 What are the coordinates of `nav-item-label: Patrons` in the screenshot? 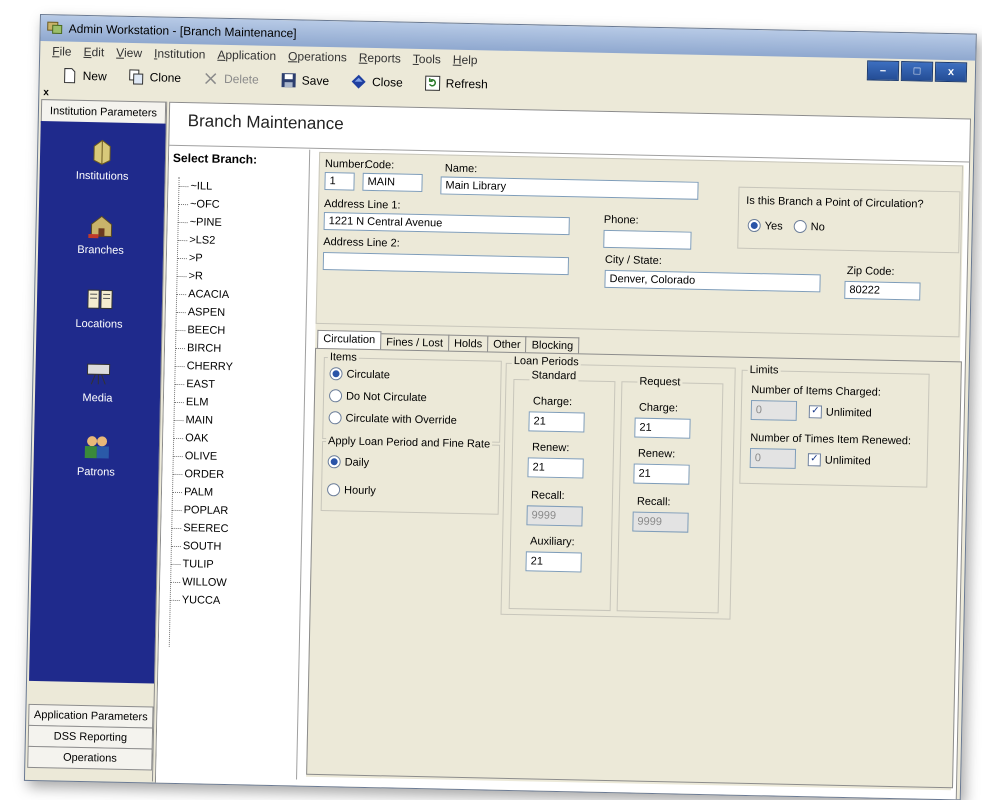 It's located at (95, 472).